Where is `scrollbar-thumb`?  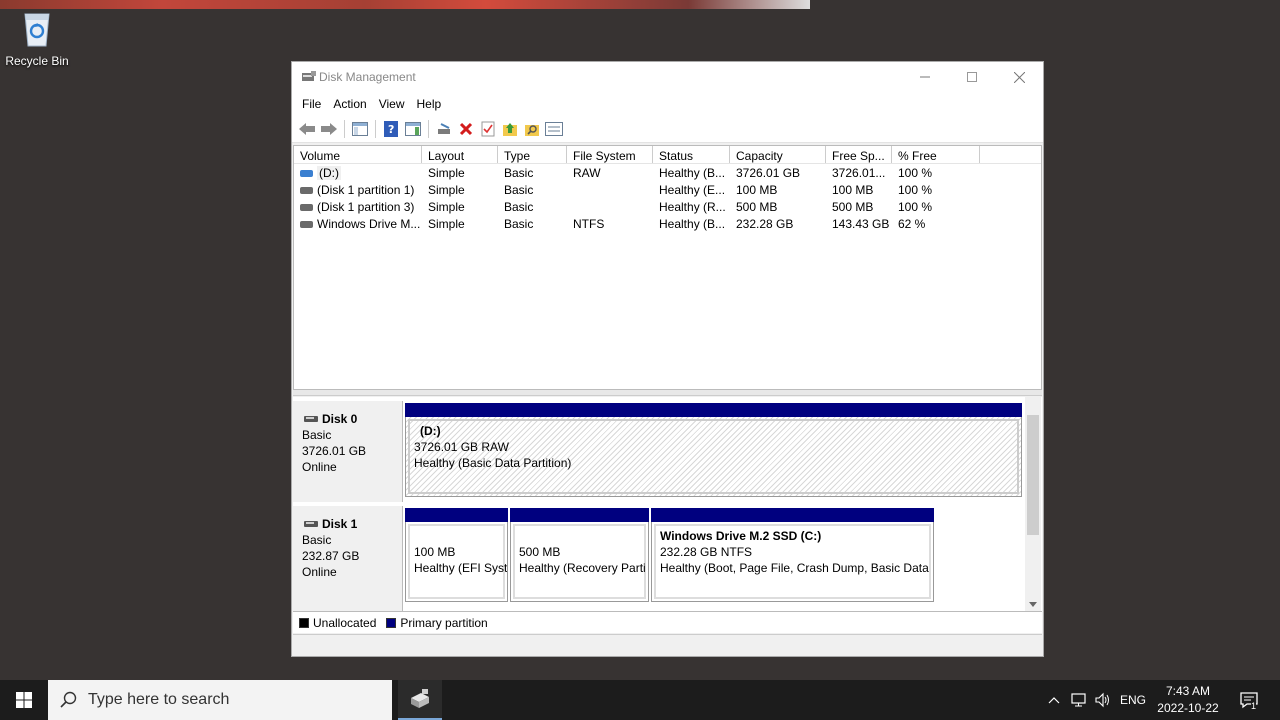 scrollbar-thumb is located at coordinates (1033, 475).